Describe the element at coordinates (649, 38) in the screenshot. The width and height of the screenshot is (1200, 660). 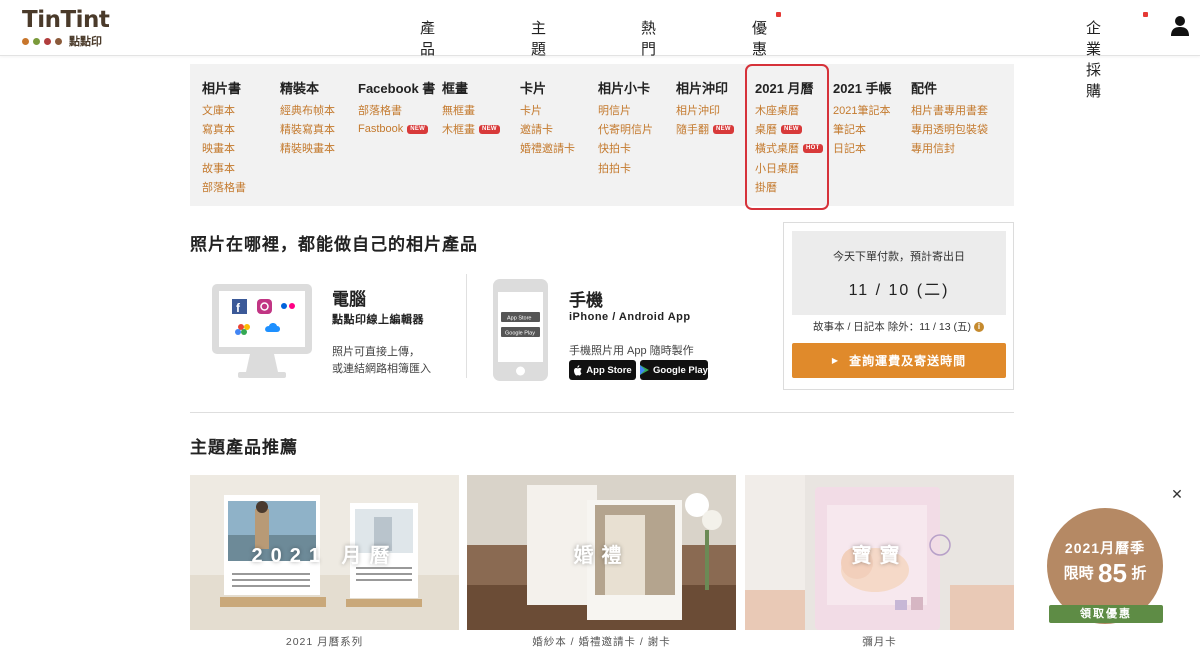
I see `nav-popular: 熱門` at that location.